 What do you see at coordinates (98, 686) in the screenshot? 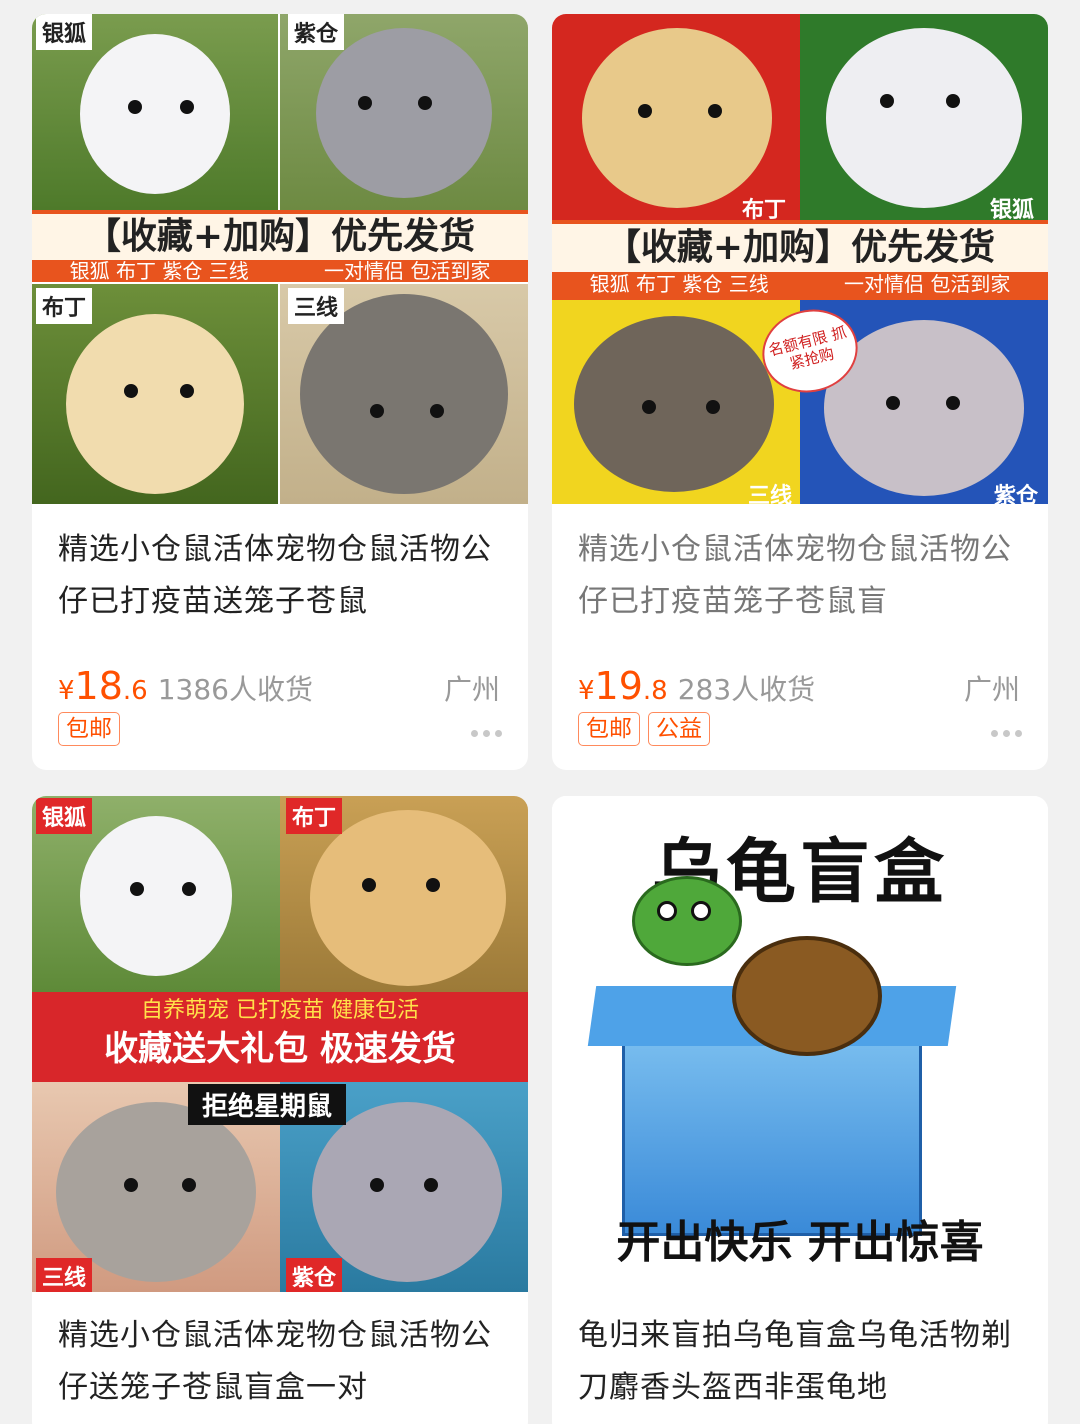
I see `price-integer: 18` at bounding box center [98, 686].